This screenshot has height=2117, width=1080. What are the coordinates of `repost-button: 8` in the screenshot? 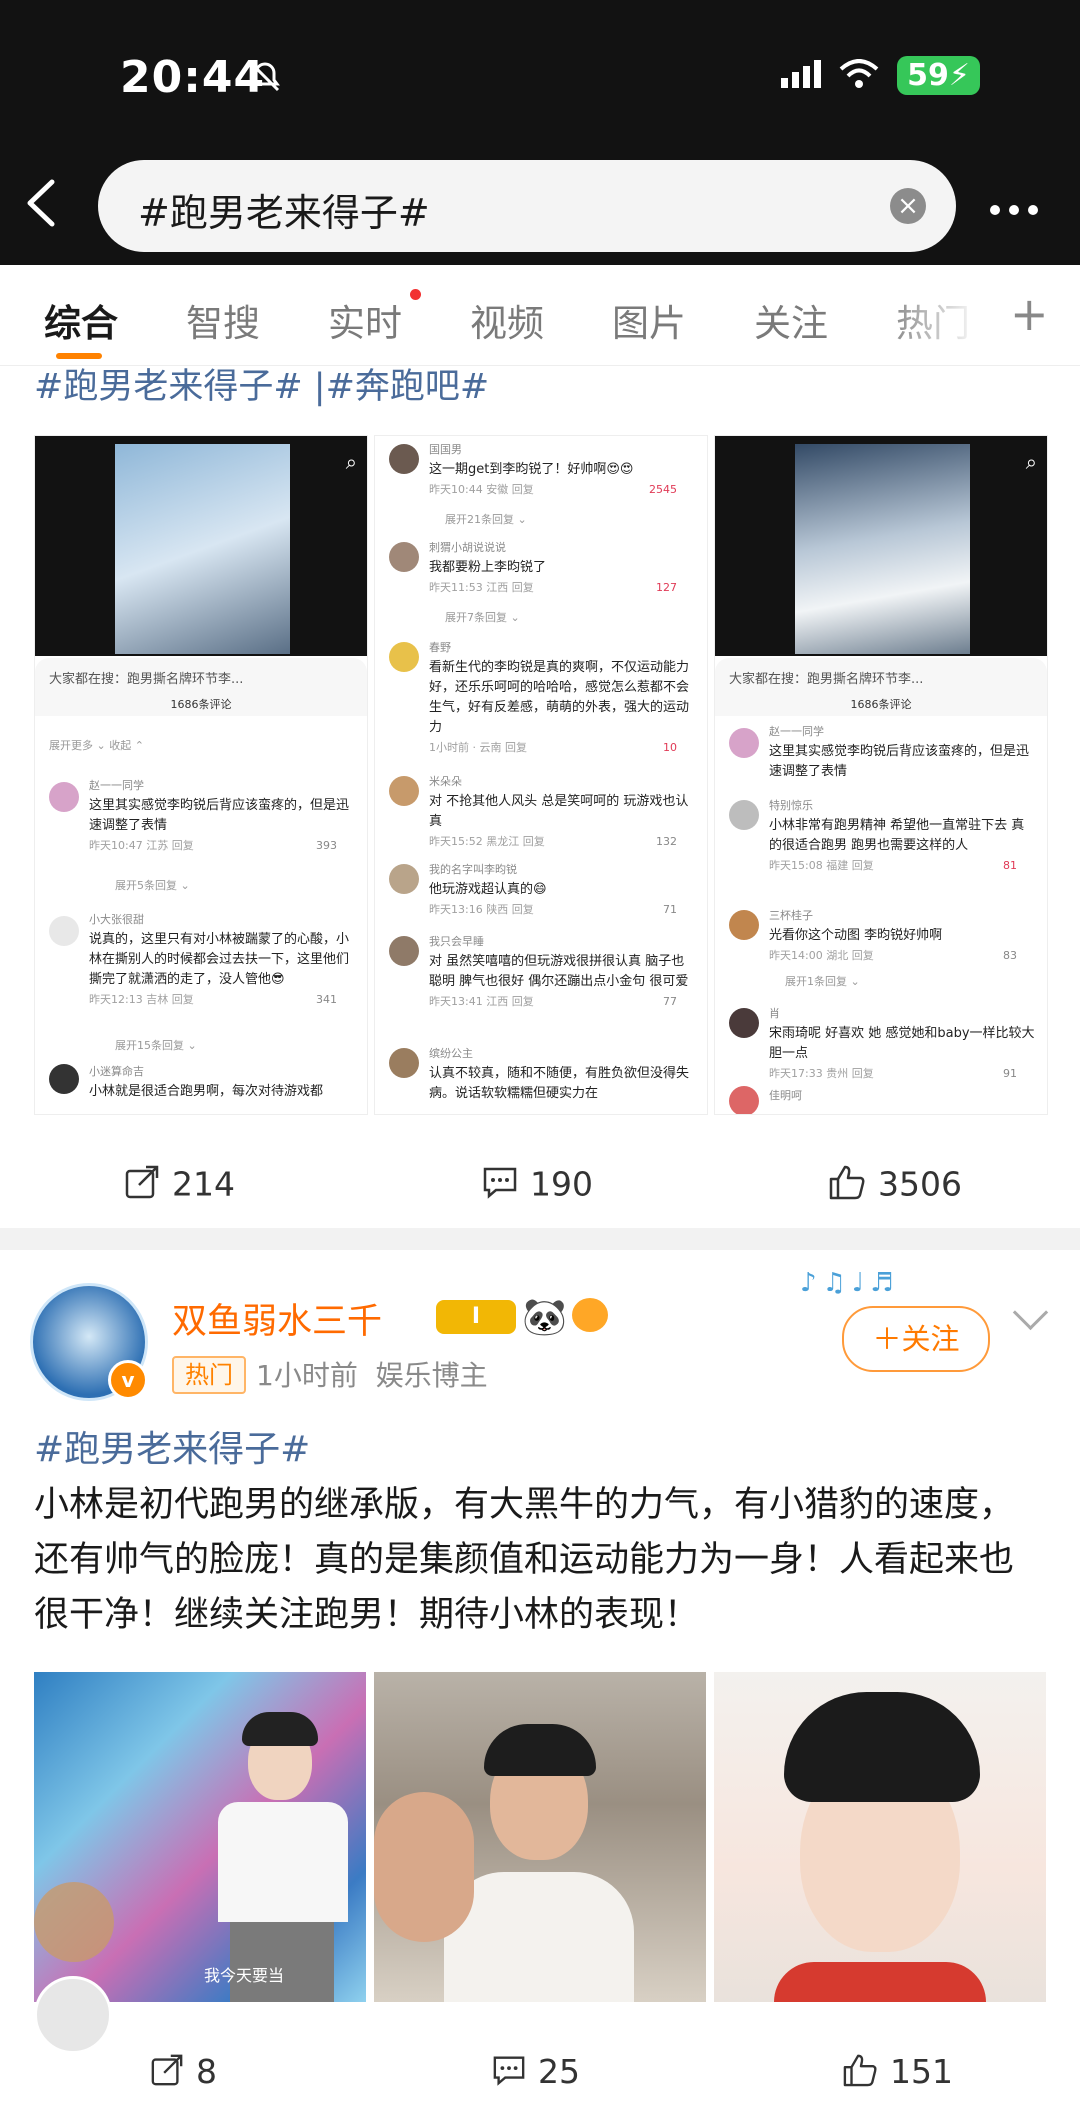 It's located at (183, 2073).